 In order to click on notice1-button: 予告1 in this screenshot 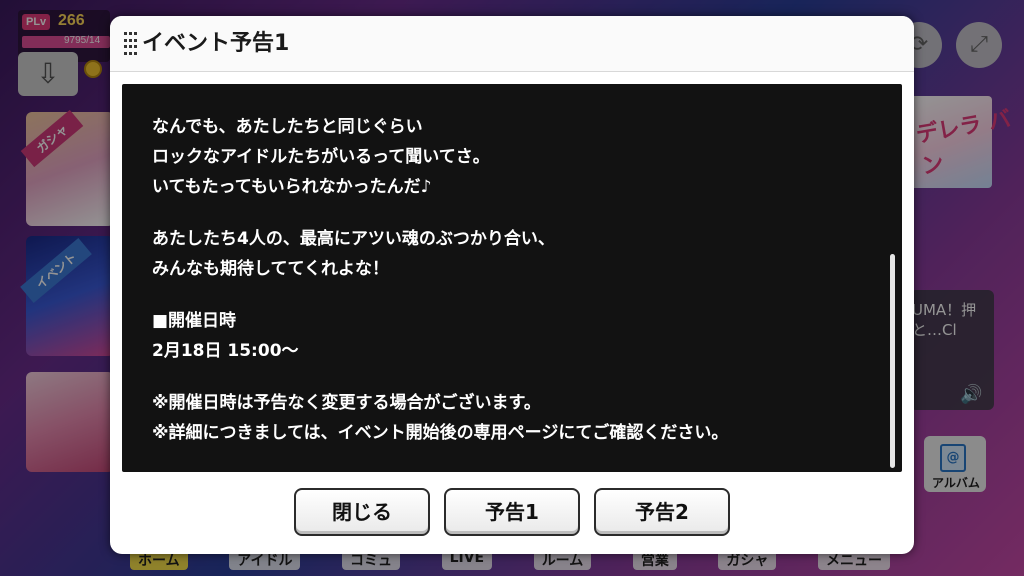, I will do `click(512, 512)`.